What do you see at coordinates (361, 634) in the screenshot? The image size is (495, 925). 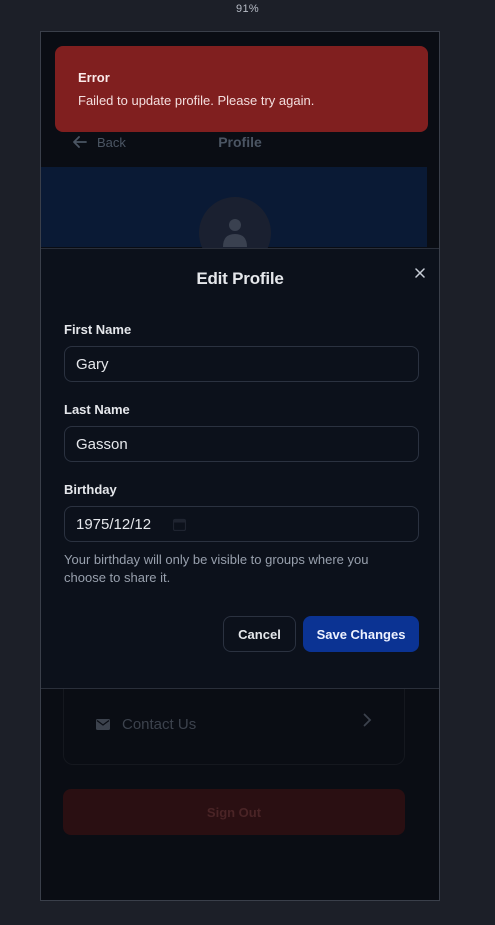 I see `save-changes-button: Save Changes` at bounding box center [361, 634].